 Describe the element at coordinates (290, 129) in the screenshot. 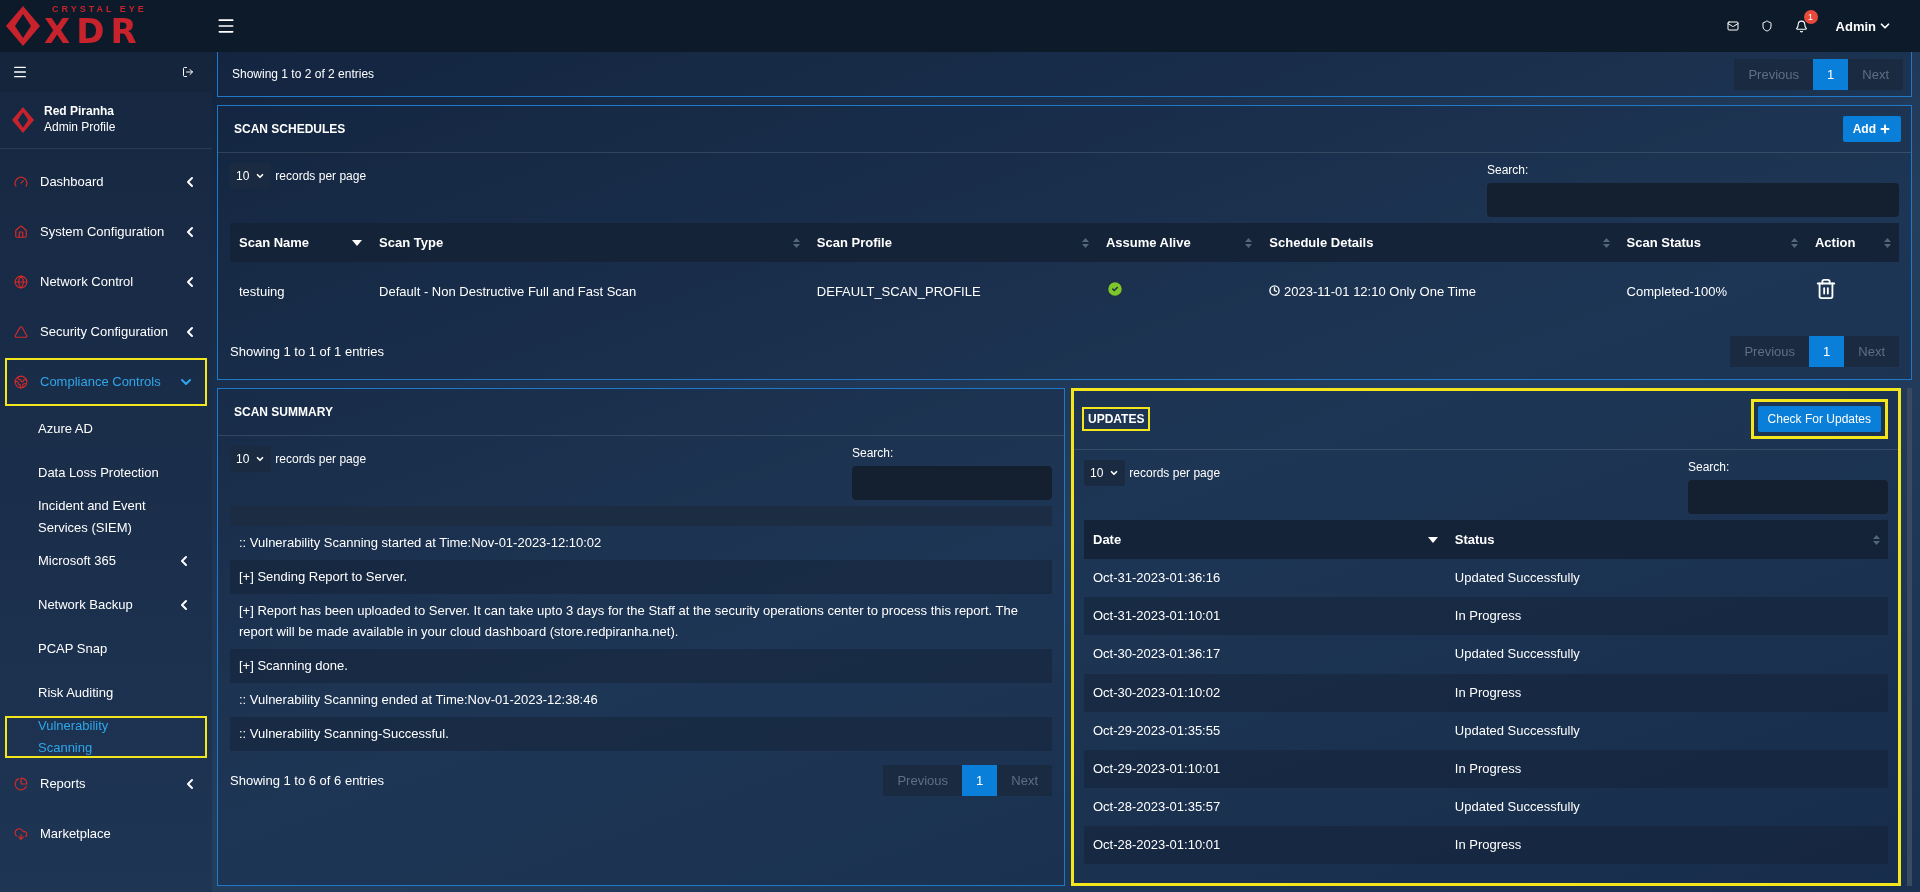

I see `panel-title: SCAN SCHEDULES` at that location.